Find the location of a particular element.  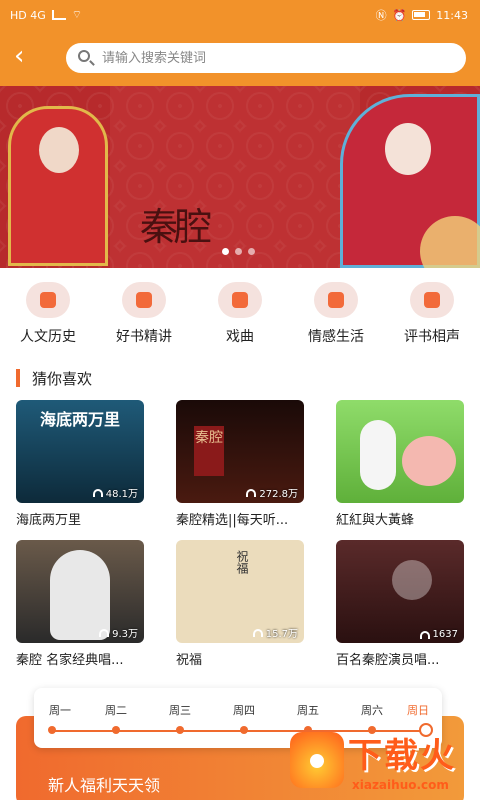

wifi-fan-icon is located at coordinates (240, 300).